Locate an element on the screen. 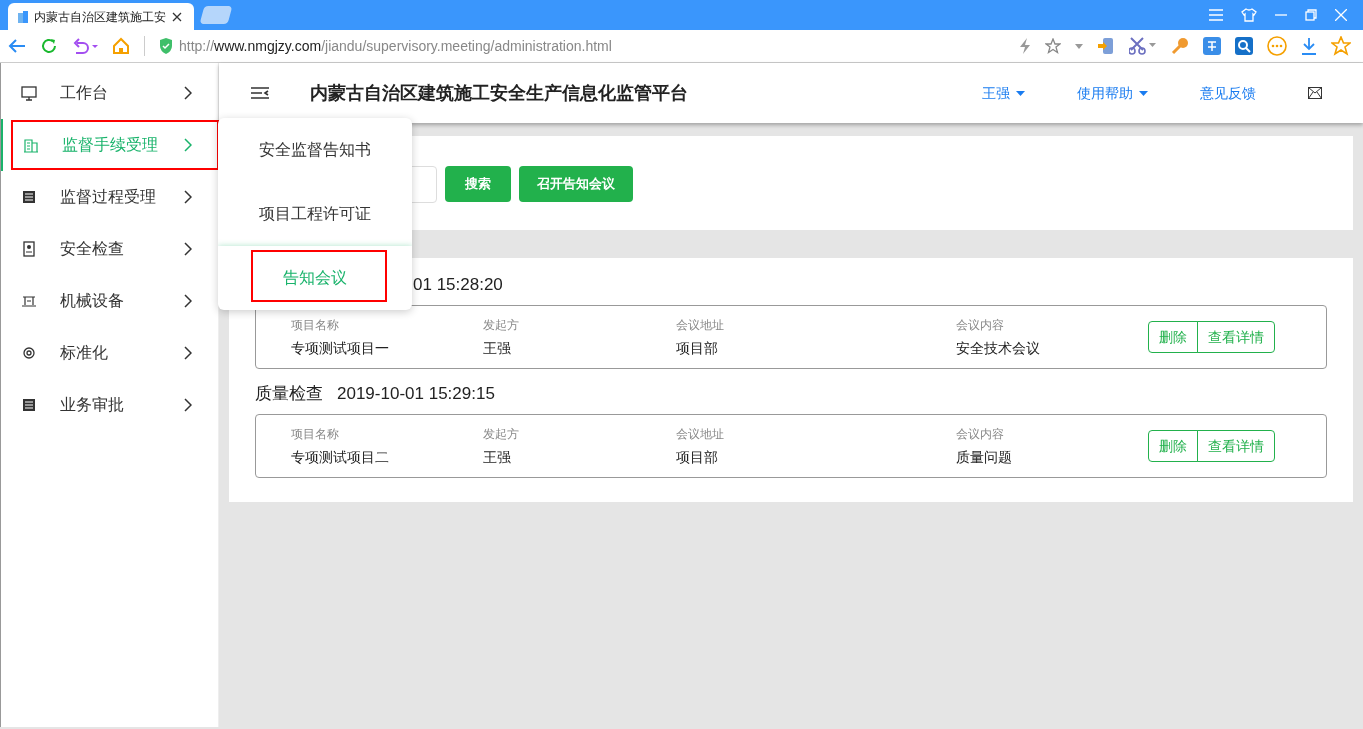 This screenshot has height=729, width=1363. field-value: 质量问题 is located at coordinates (984, 457).